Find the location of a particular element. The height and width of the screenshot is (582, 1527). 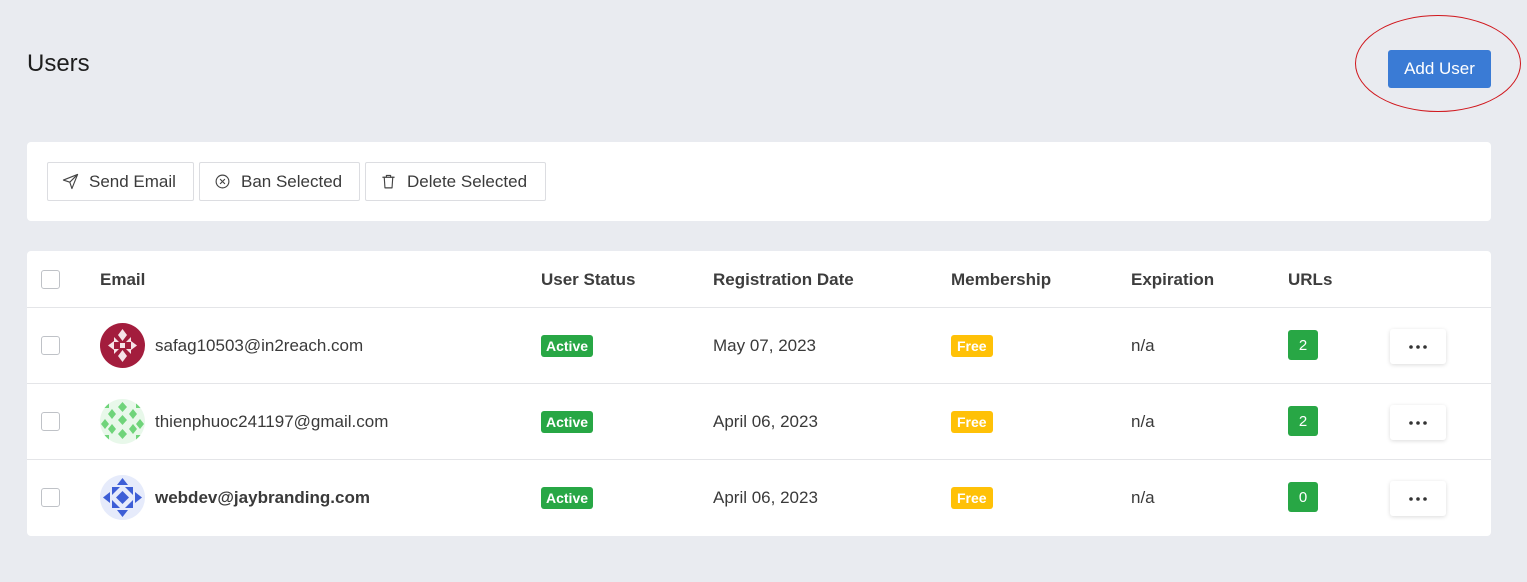

ban-icon is located at coordinates (222, 181).